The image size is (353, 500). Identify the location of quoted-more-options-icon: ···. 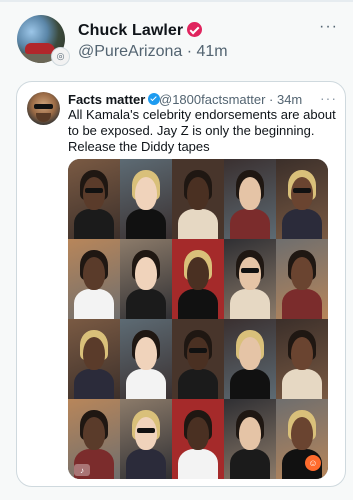
(328, 98).